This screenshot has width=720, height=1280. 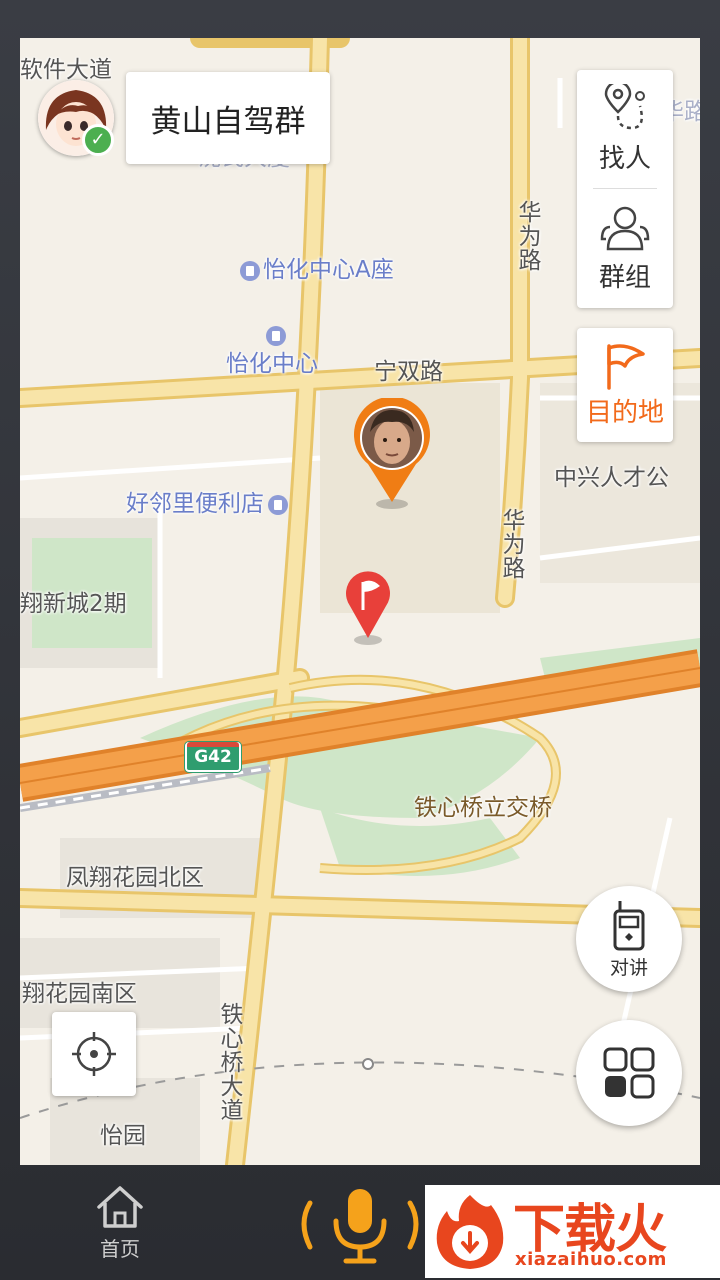 What do you see at coordinates (135, 878) in the screenshot?
I see `map-label-fengxiang-north: 凤翔花园北区` at bounding box center [135, 878].